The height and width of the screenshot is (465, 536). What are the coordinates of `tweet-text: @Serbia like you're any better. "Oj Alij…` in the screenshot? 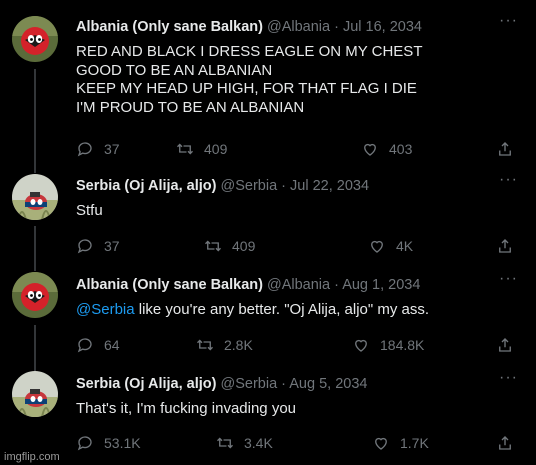 It's located at (291, 310).